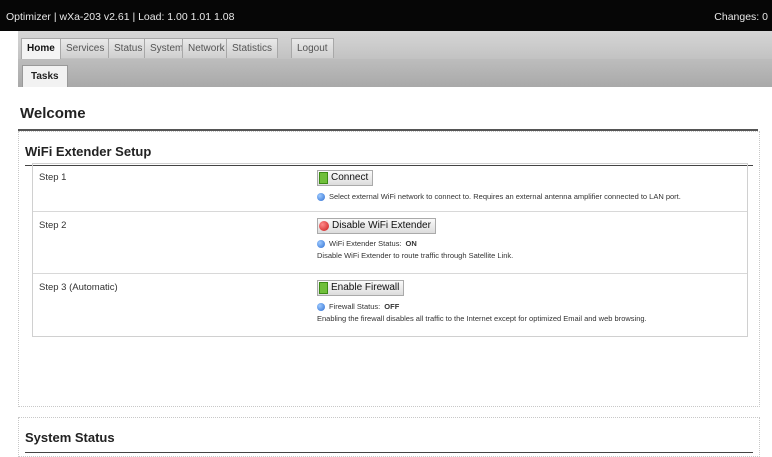  I want to click on status-value: OFF, so click(392, 306).